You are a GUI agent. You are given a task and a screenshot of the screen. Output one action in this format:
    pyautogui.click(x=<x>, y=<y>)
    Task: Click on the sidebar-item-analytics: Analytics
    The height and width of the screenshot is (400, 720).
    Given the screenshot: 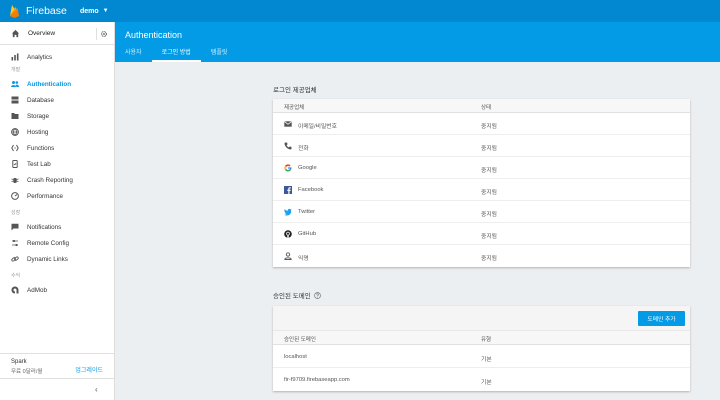 What is the action you would take?
    pyautogui.click(x=57, y=57)
    